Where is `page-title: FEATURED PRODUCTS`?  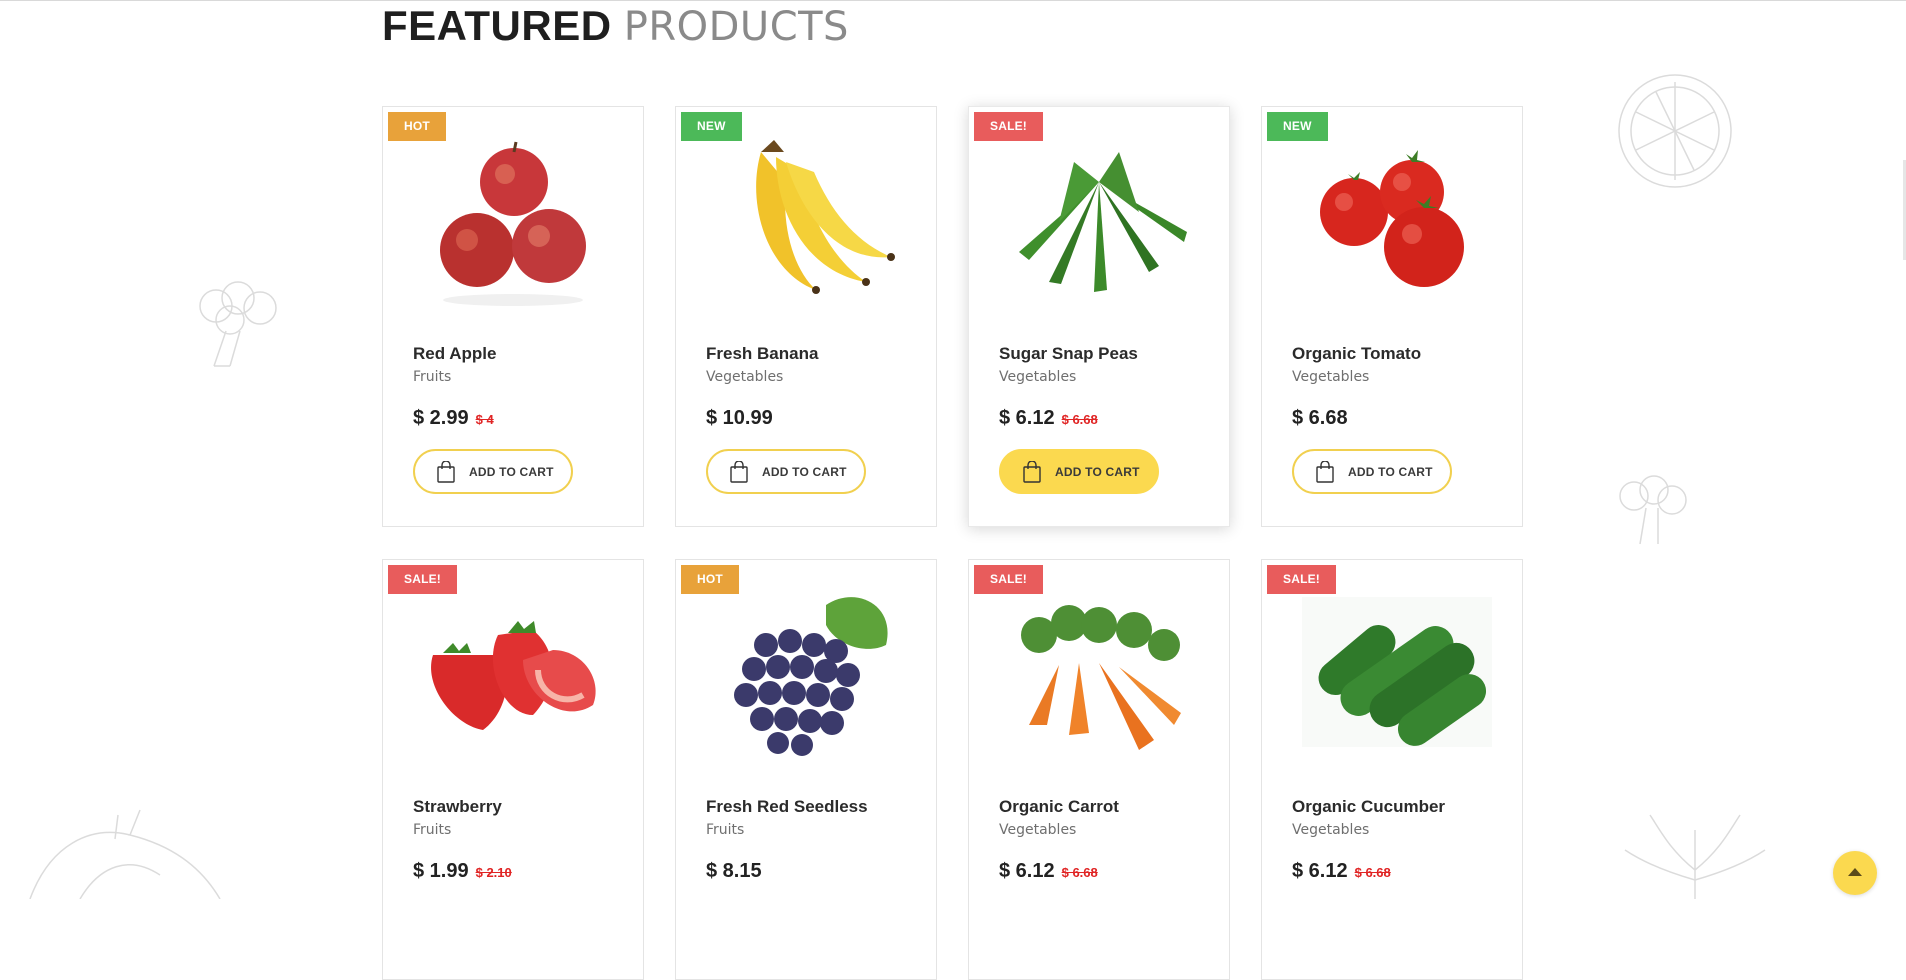
page-title: FEATURED PRODUCTS is located at coordinates (615, 26).